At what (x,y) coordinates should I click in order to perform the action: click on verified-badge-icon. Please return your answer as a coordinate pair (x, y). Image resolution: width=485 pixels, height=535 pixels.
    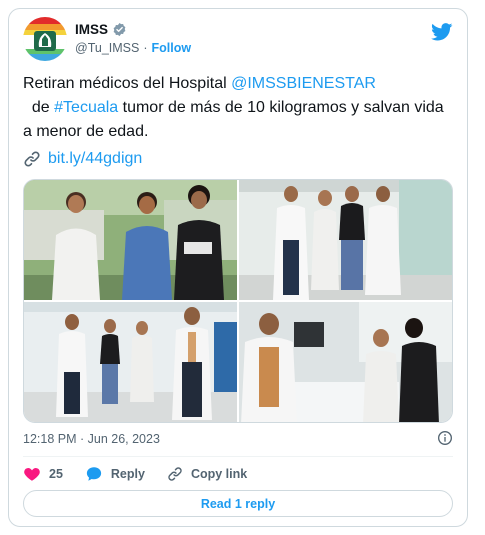
    Looking at the image, I should click on (119, 29).